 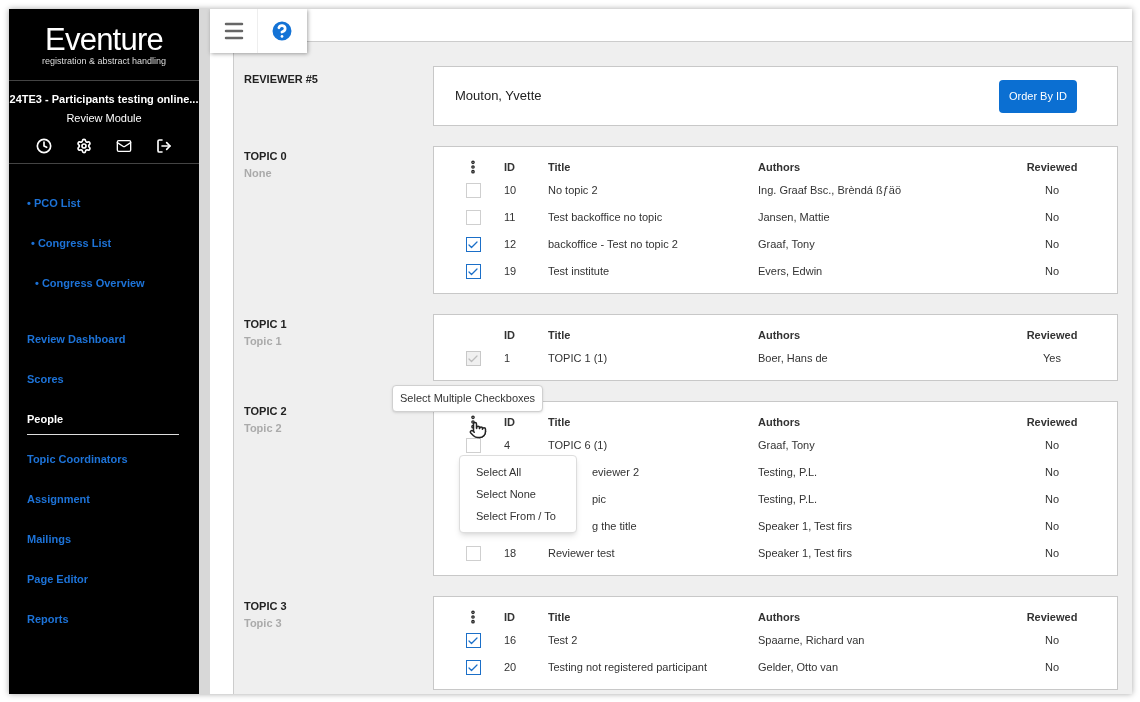 I want to click on table-cell-text: 10, so click(x=510, y=191).